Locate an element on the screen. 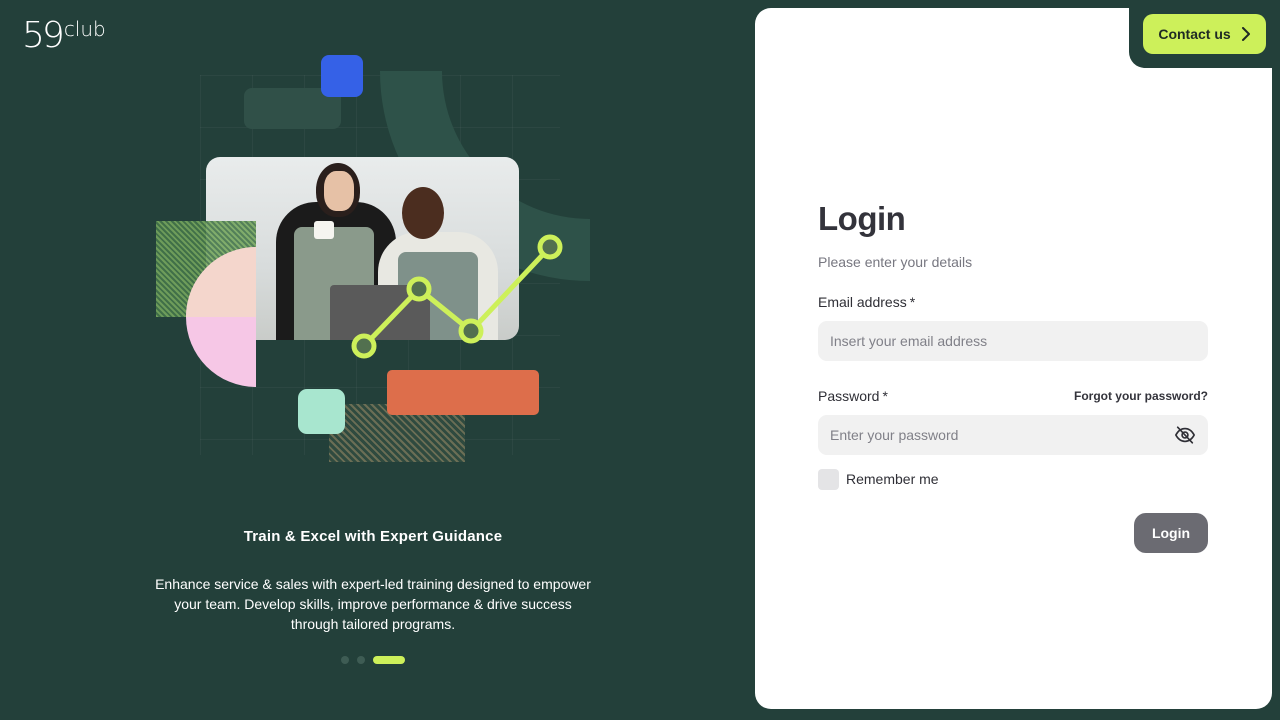  email-label: Email address * is located at coordinates (866, 302).